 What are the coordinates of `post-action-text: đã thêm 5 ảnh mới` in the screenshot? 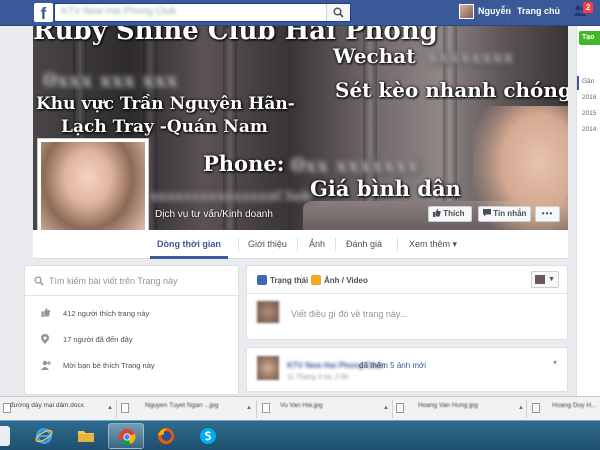 It's located at (392, 365).